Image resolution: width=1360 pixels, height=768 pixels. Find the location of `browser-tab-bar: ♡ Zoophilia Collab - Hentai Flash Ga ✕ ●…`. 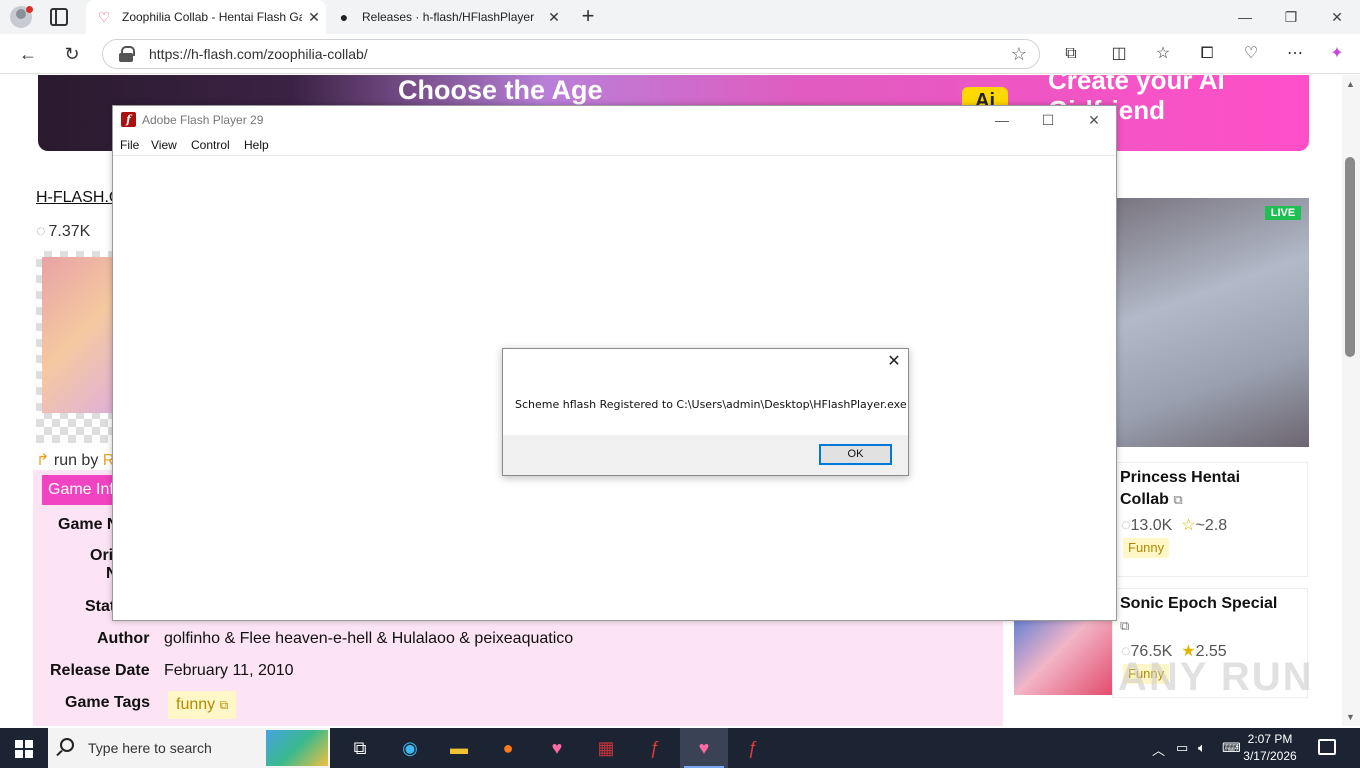

browser-tab-bar: ♡ Zoophilia Collab - Hentai Flash Ga ✕ ●… is located at coordinates (680, 17).